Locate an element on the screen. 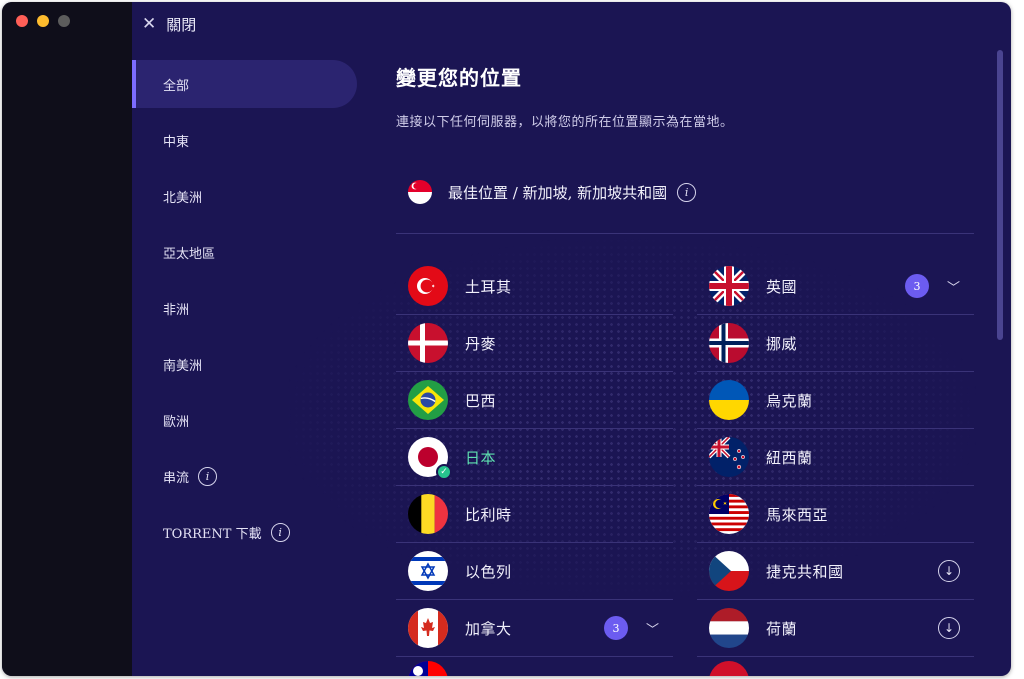 The height and width of the screenshot is (679, 1024). netherlands-flag-icon is located at coordinates (729, 628).